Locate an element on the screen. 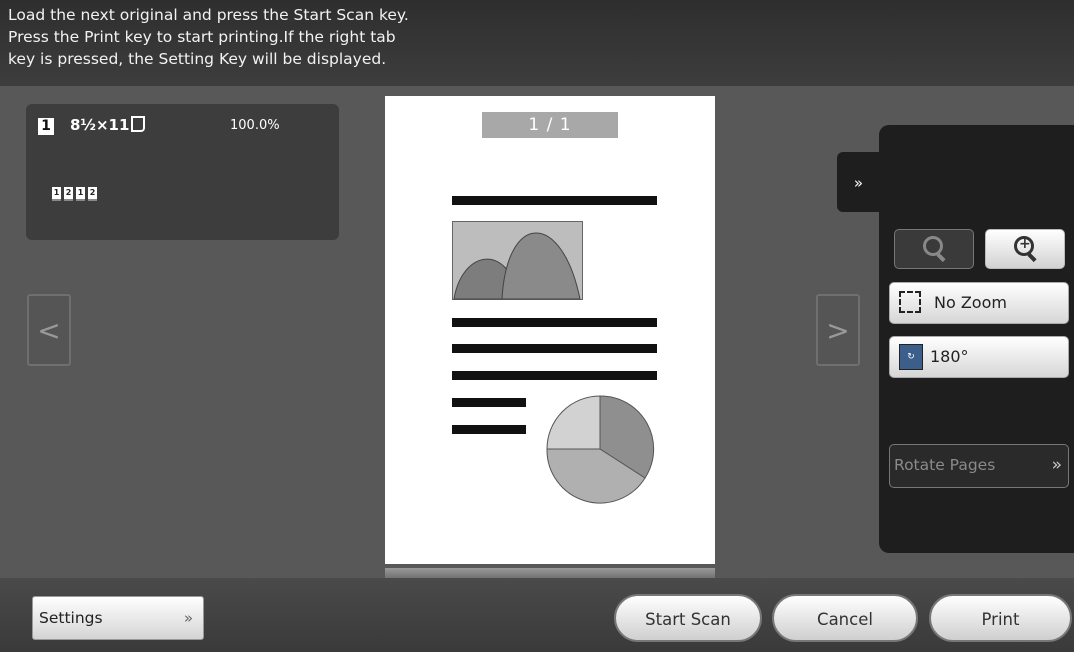 The width and height of the screenshot is (1074, 652). settings-label: Settings is located at coordinates (71, 618).